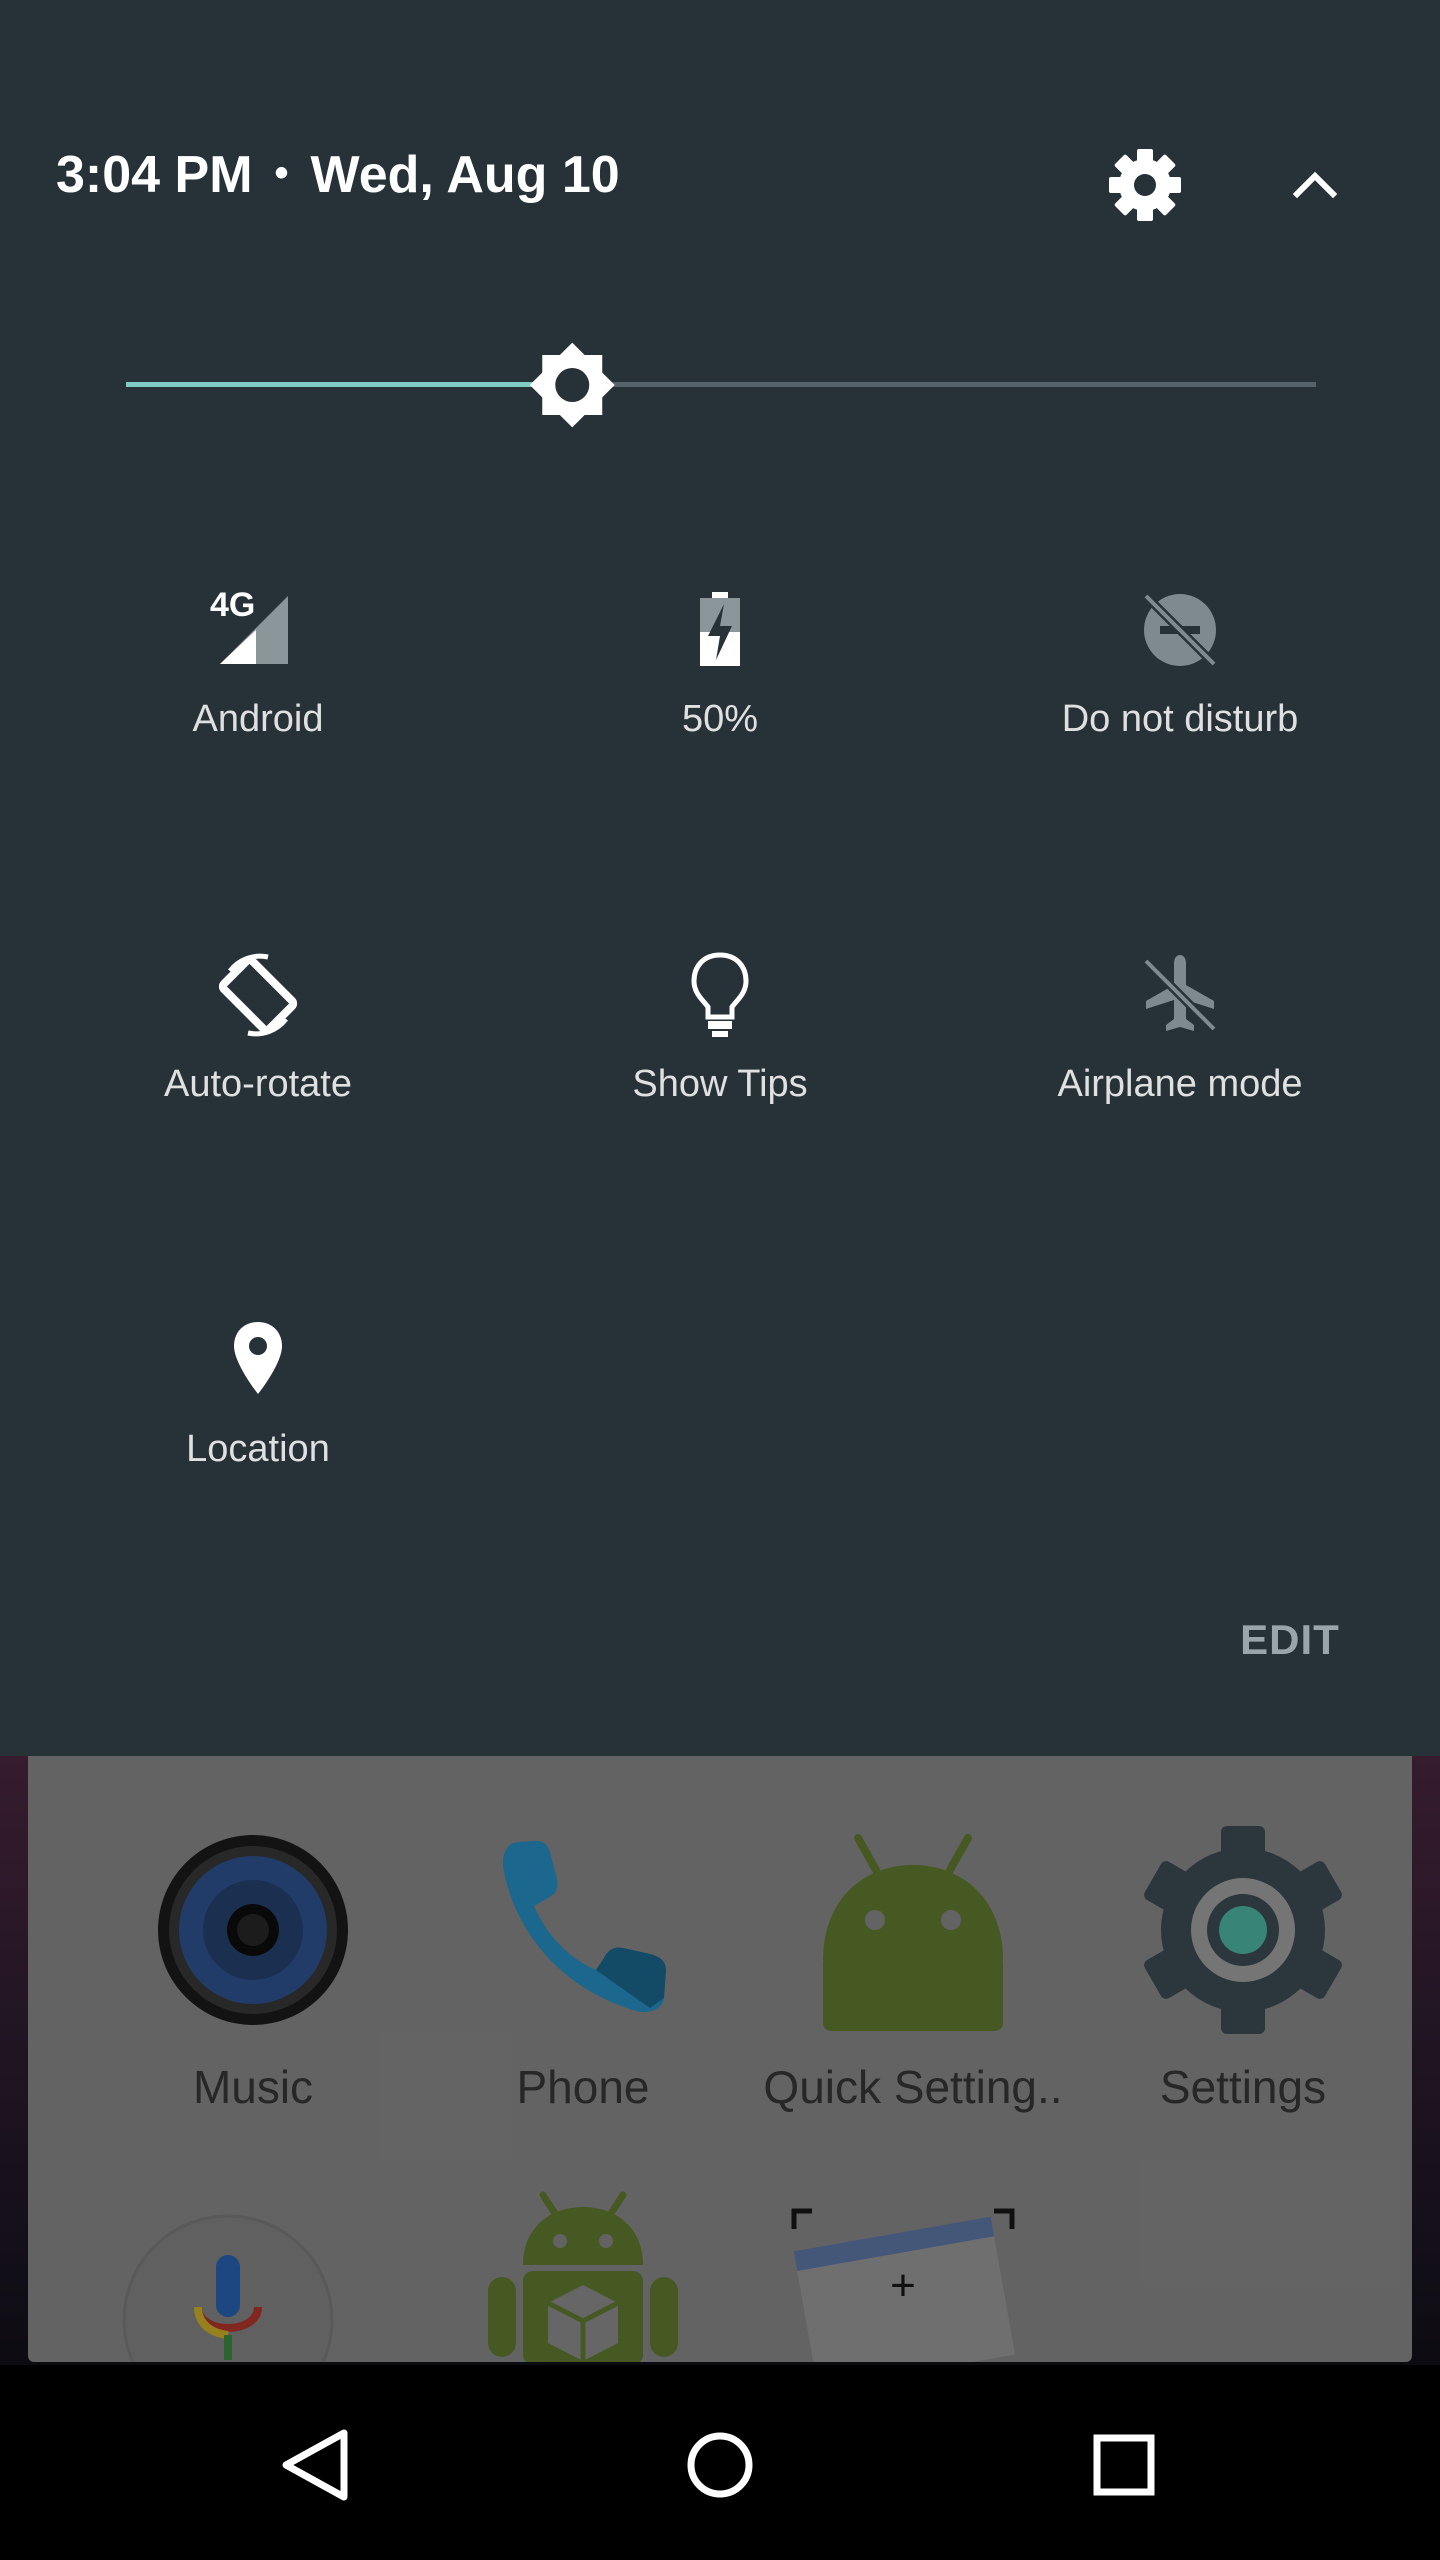  Describe the element at coordinates (258, 1060) in the screenshot. I see `tile-auto-rotate: Auto-rotate` at that location.